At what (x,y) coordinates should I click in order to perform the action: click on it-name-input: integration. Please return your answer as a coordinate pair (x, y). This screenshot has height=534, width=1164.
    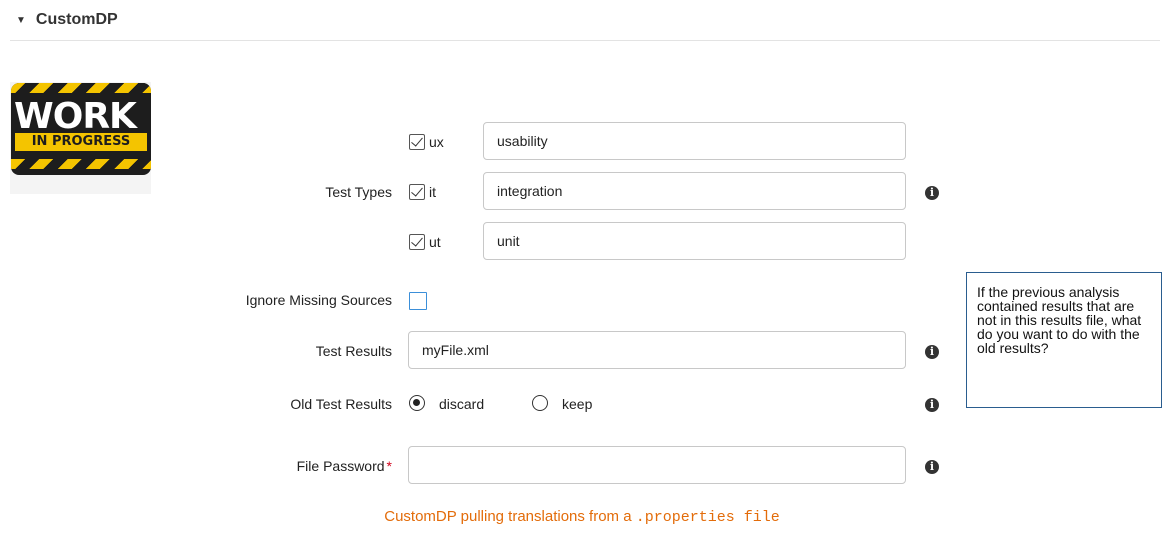
    Looking at the image, I should click on (694, 191).